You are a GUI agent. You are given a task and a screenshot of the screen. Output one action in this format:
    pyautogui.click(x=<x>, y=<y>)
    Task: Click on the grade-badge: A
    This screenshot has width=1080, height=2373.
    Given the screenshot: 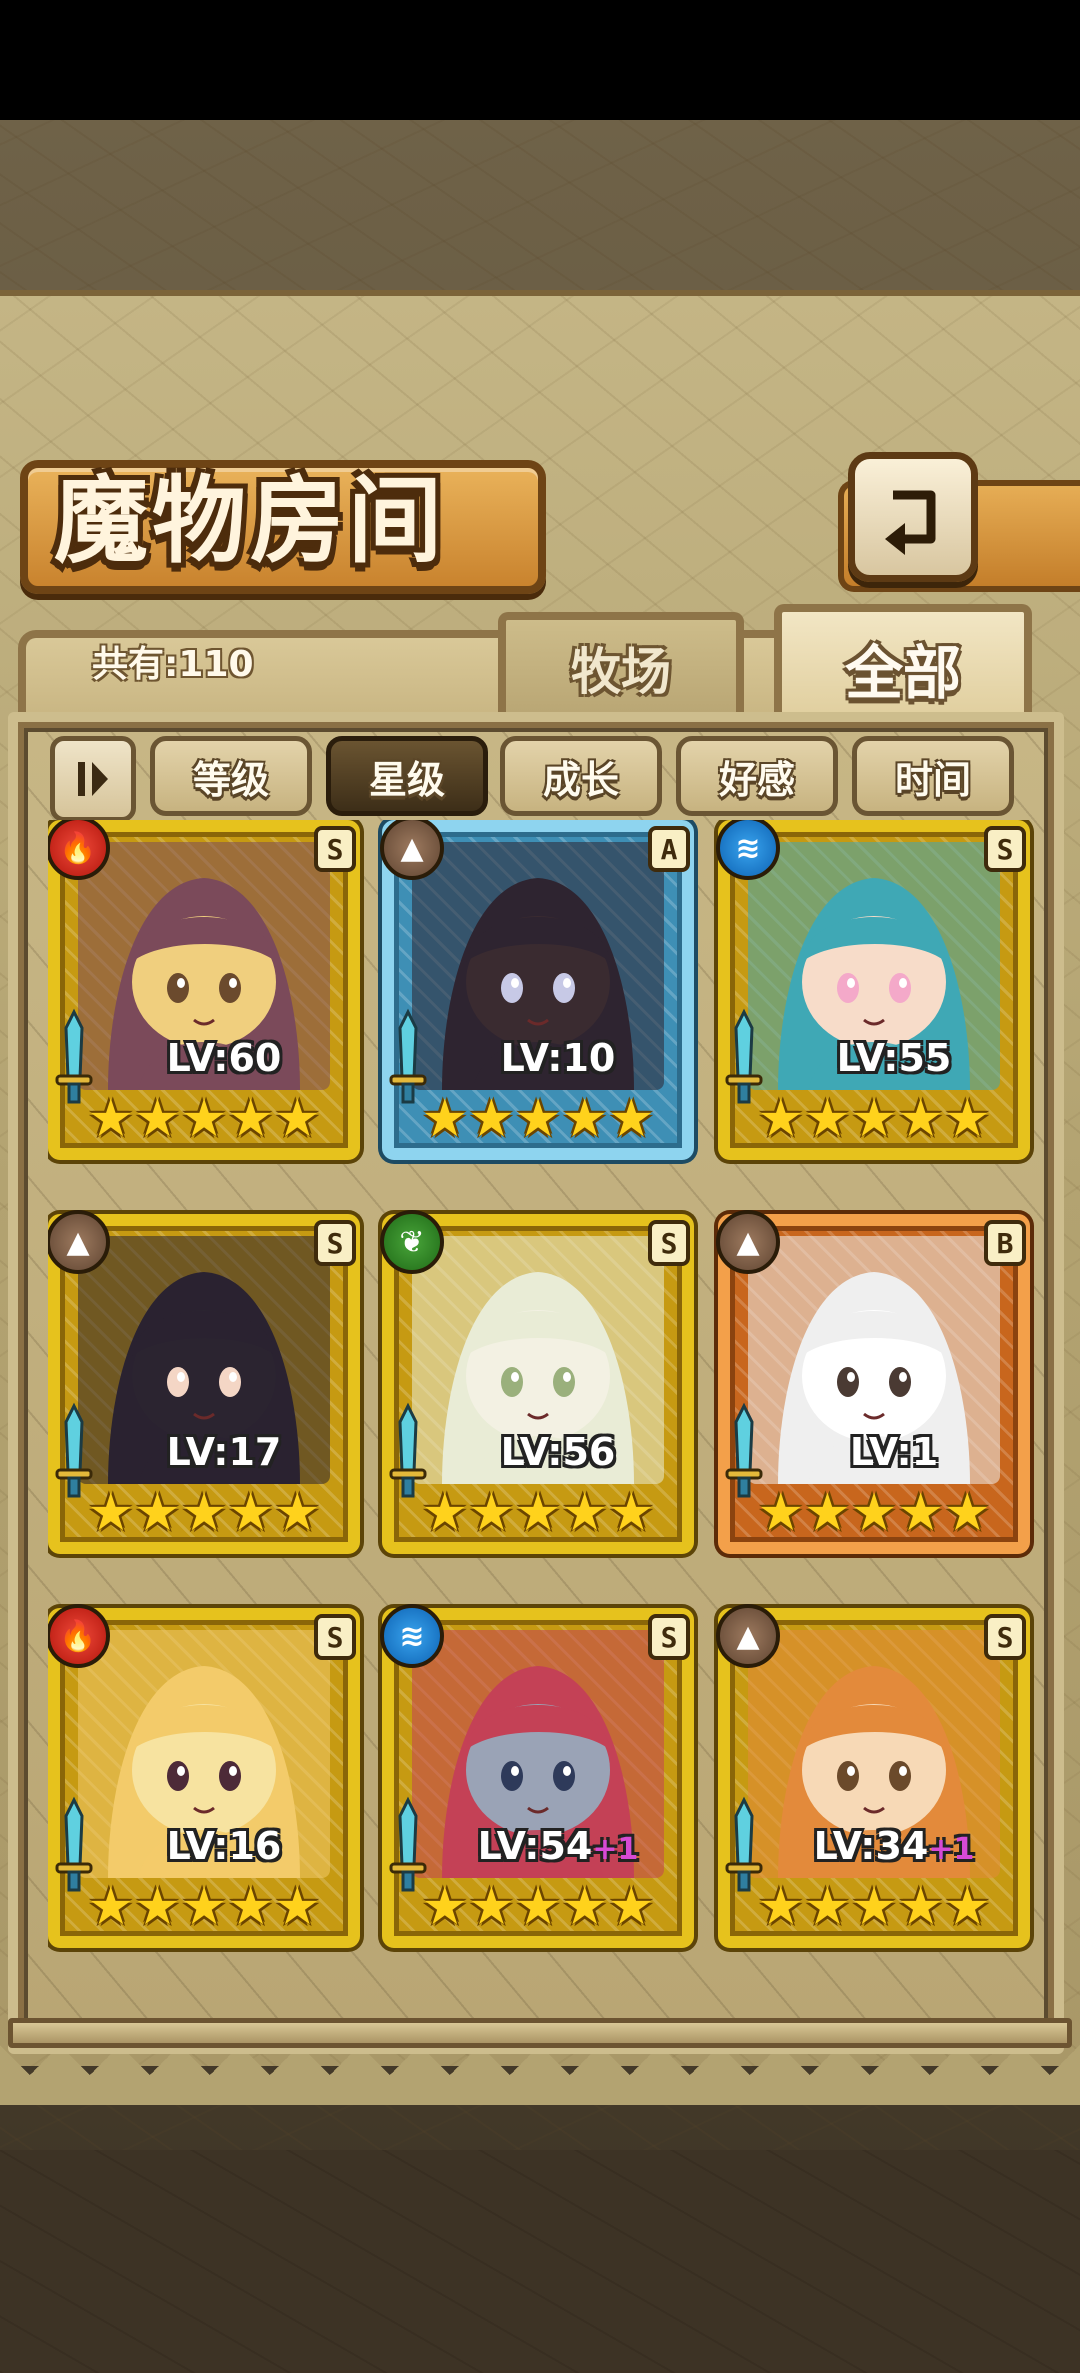 What is the action you would take?
    pyautogui.click(x=669, y=849)
    